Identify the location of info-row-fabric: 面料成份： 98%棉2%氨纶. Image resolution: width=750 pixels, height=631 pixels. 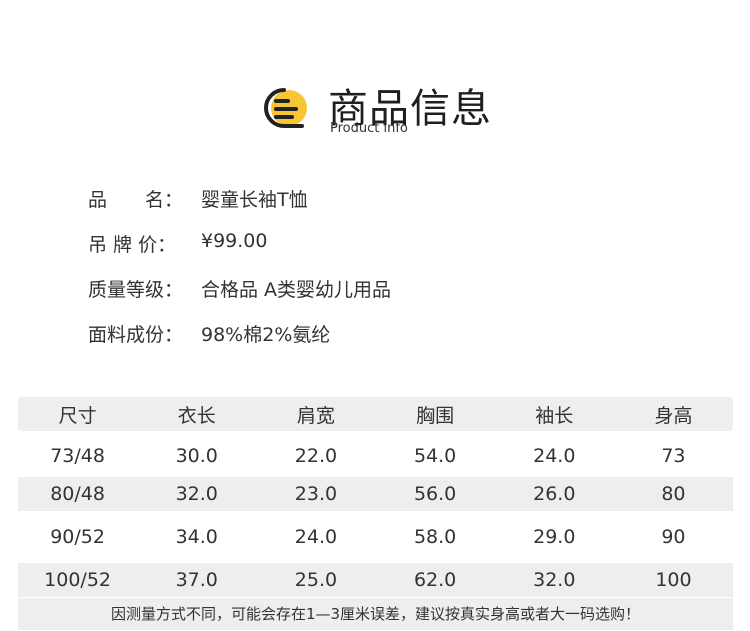
(239, 342).